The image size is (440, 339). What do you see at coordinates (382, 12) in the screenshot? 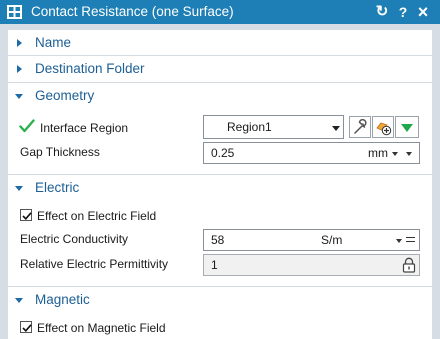
I see `reset-button: ↻` at bounding box center [382, 12].